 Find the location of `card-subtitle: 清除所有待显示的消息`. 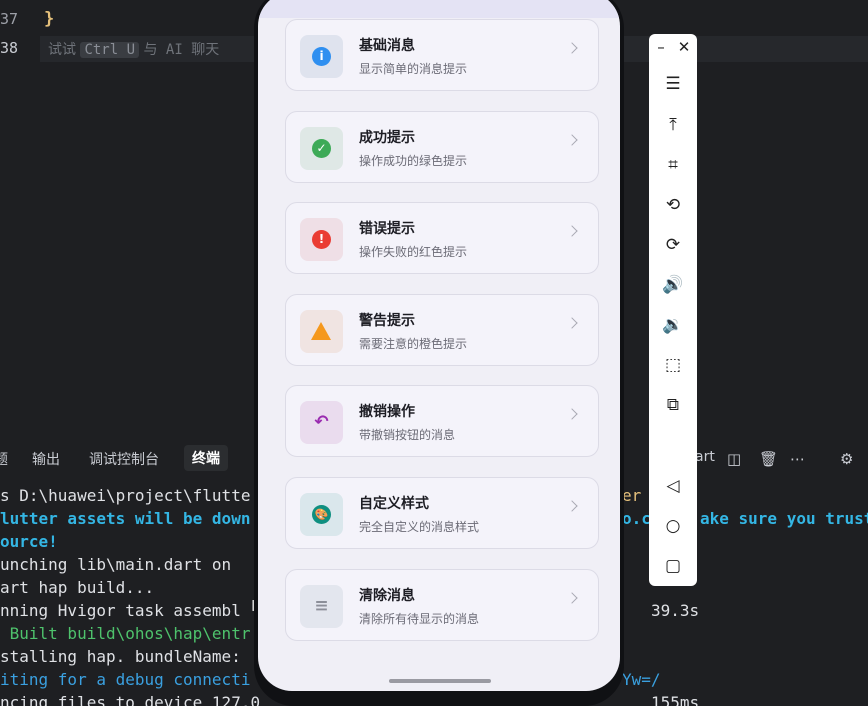

card-subtitle: 清除所有待显示的消息 is located at coordinates (419, 619).